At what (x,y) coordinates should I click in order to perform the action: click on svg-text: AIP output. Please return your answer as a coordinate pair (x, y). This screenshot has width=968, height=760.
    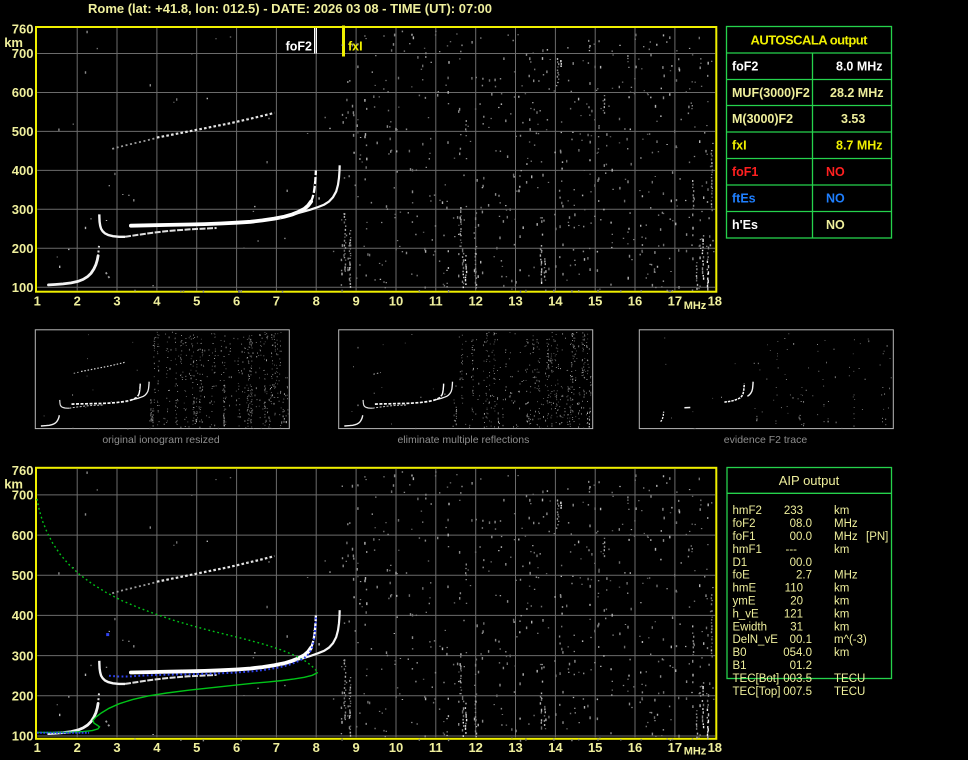
    Looking at the image, I should click on (809, 480).